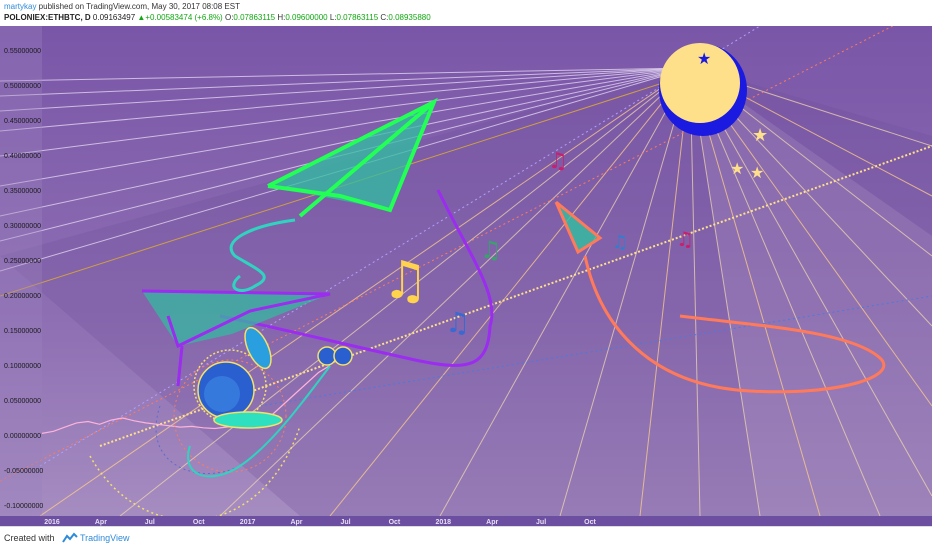  What do you see at coordinates (22, 401) in the screenshot?
I see `y-tick-label: 0.05000000` at bounding box center [22, 401].